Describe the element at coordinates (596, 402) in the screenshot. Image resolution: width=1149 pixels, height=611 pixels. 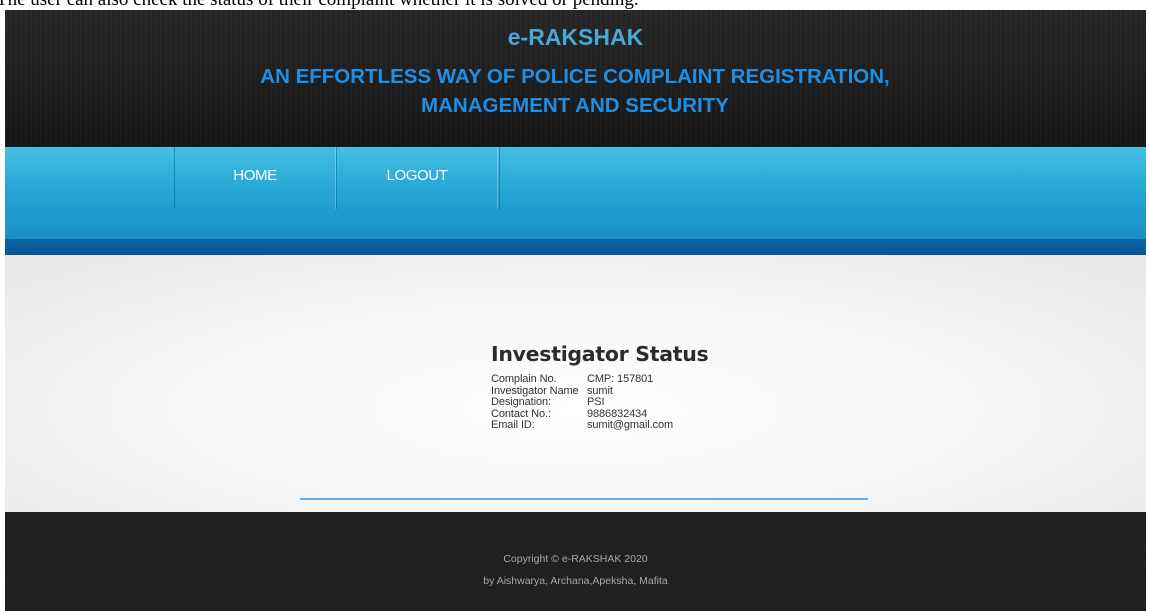
I see `status-value: PSI` at that location.